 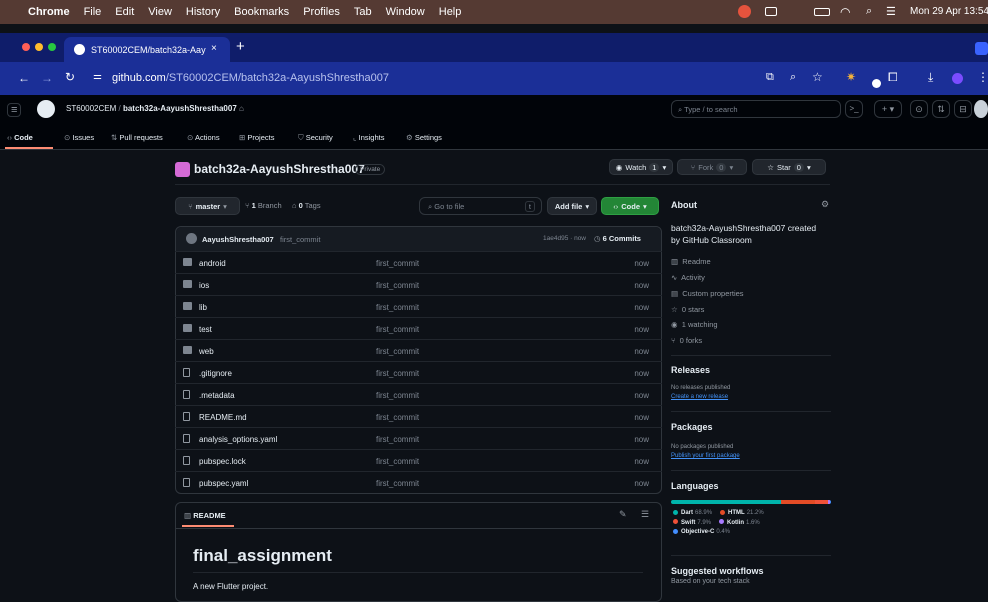 I want to click on language-item: Objective-C 0.4%, so click(x=701, y=533).